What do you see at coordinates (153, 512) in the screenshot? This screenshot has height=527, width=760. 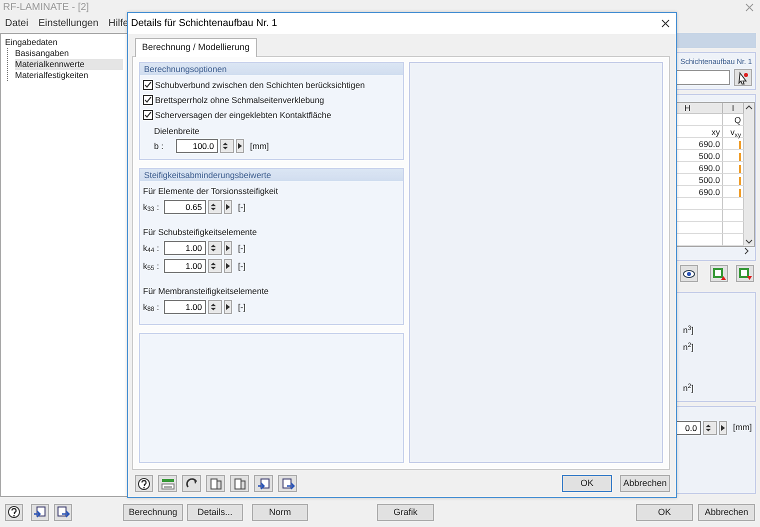 I see `footer-button: Berechnung` at bounding box center [153, 512].